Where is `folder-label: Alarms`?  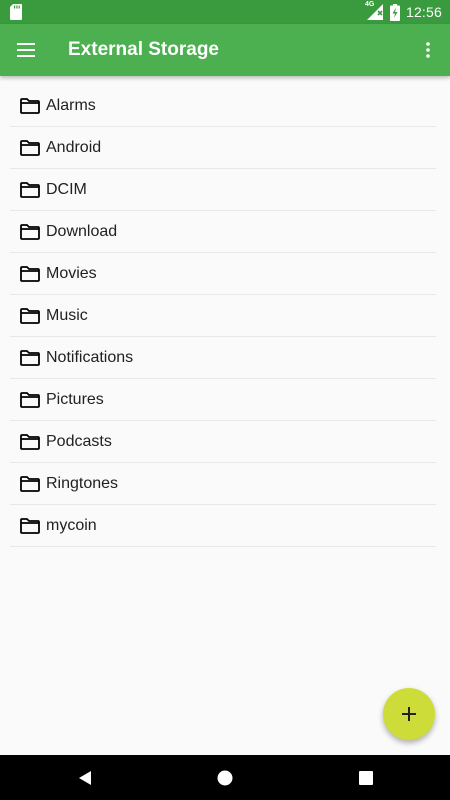 folder-label: Alarms is located at coordinates (71, 105).